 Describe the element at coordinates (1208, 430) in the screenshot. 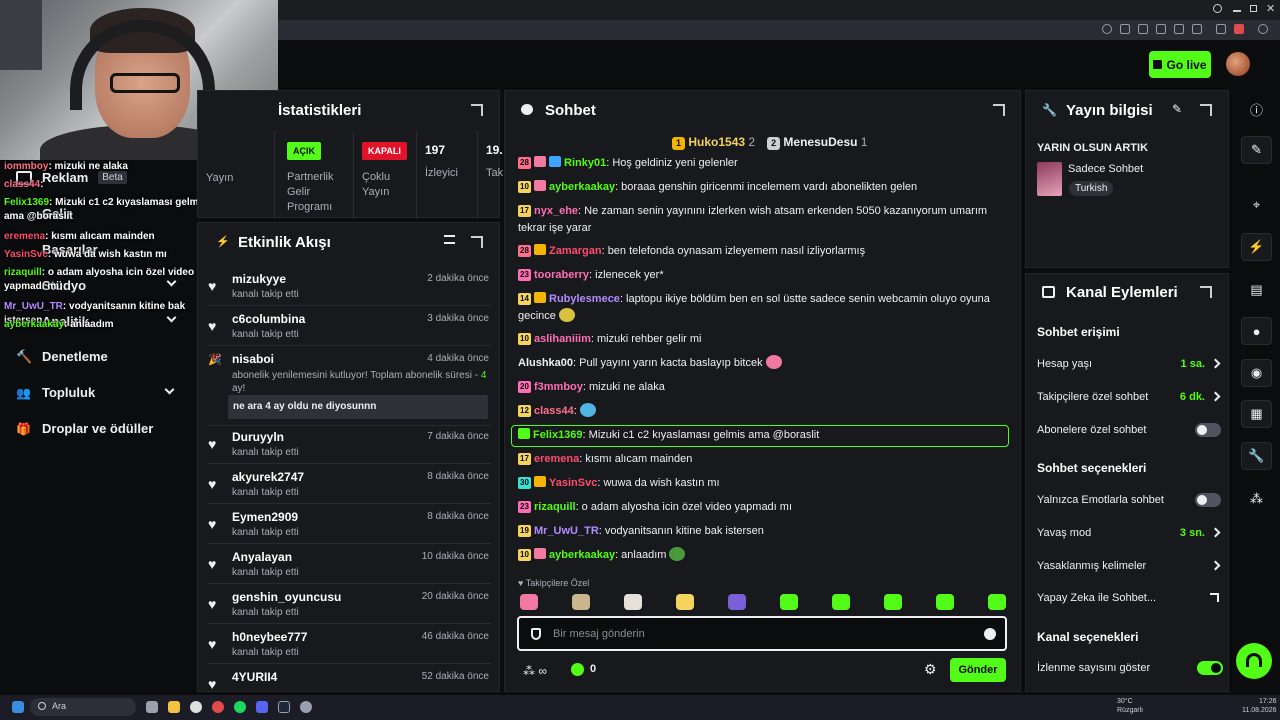

I see `subs-chat-toggle` at that location.